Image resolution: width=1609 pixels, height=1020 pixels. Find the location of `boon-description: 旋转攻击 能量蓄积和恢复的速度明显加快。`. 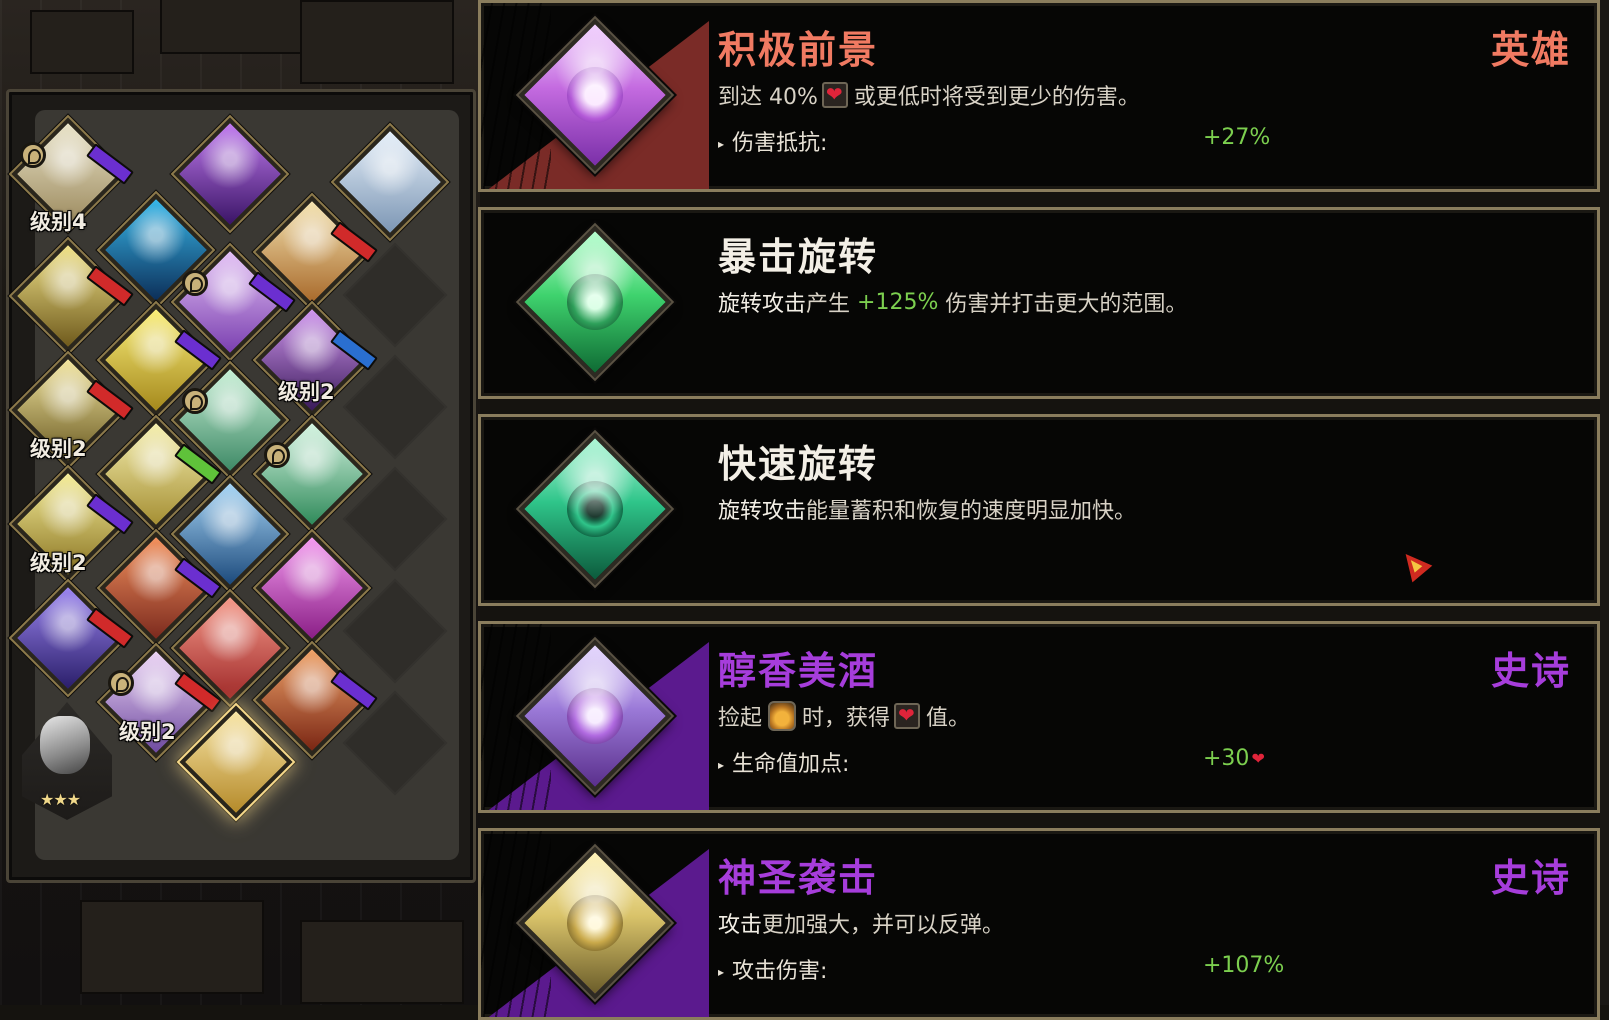

boon-description: 旋转攻击 能量蓄积和恢复的速度明显加快。 is located at coordinates (927, 511).